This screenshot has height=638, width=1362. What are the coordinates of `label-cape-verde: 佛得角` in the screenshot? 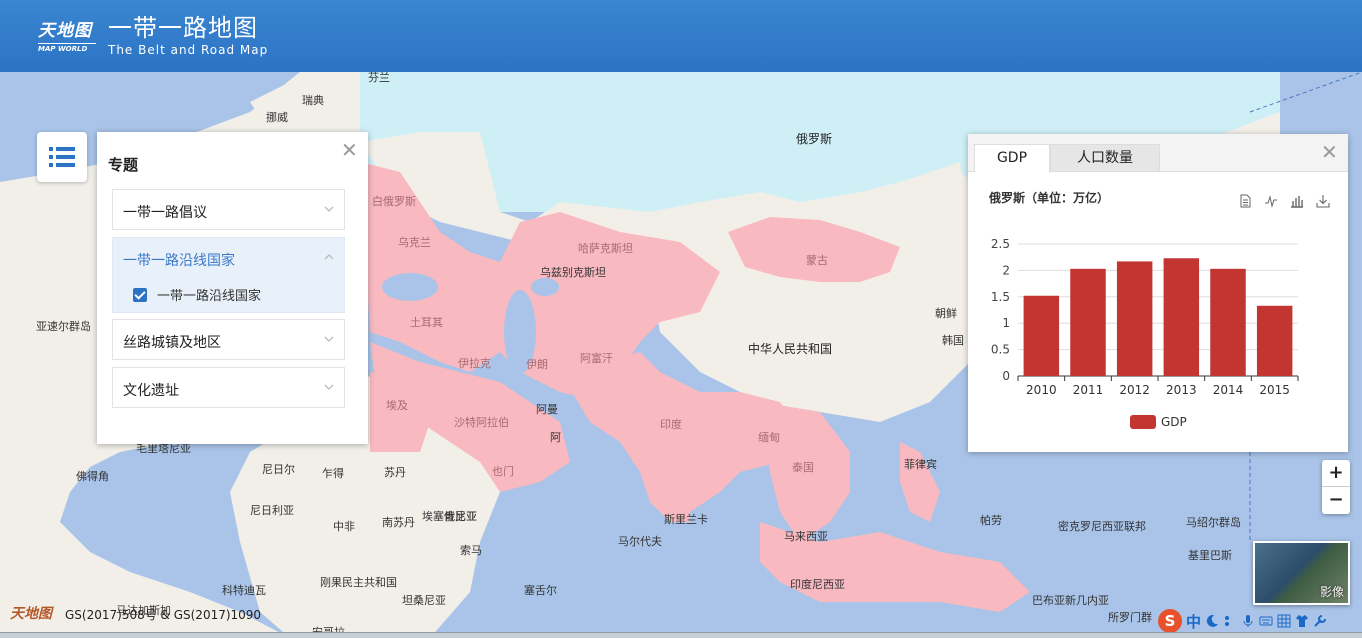 It's located at (92, 476).